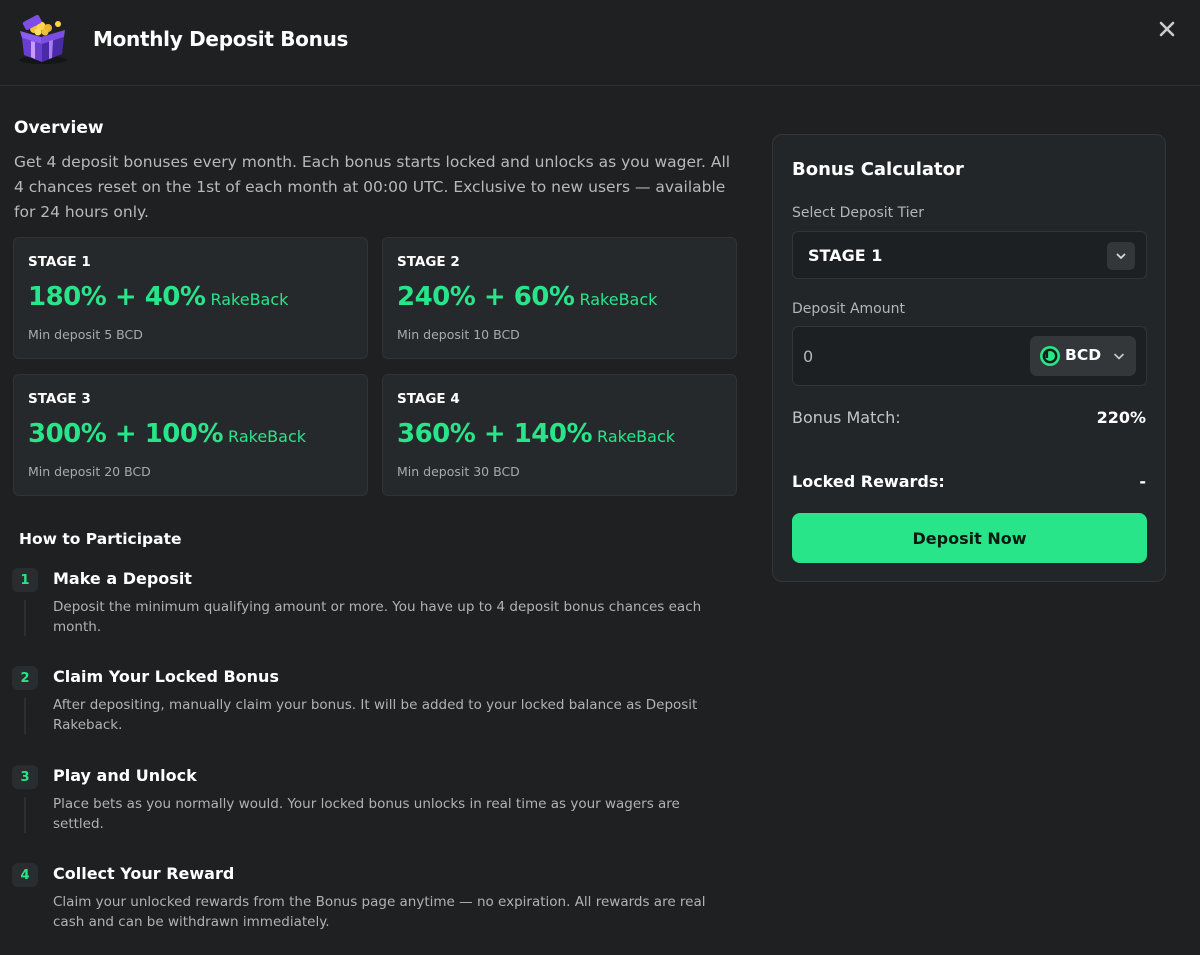  I want to click on modal-title: Monthly Deposit Bonus, so click(221, 39).